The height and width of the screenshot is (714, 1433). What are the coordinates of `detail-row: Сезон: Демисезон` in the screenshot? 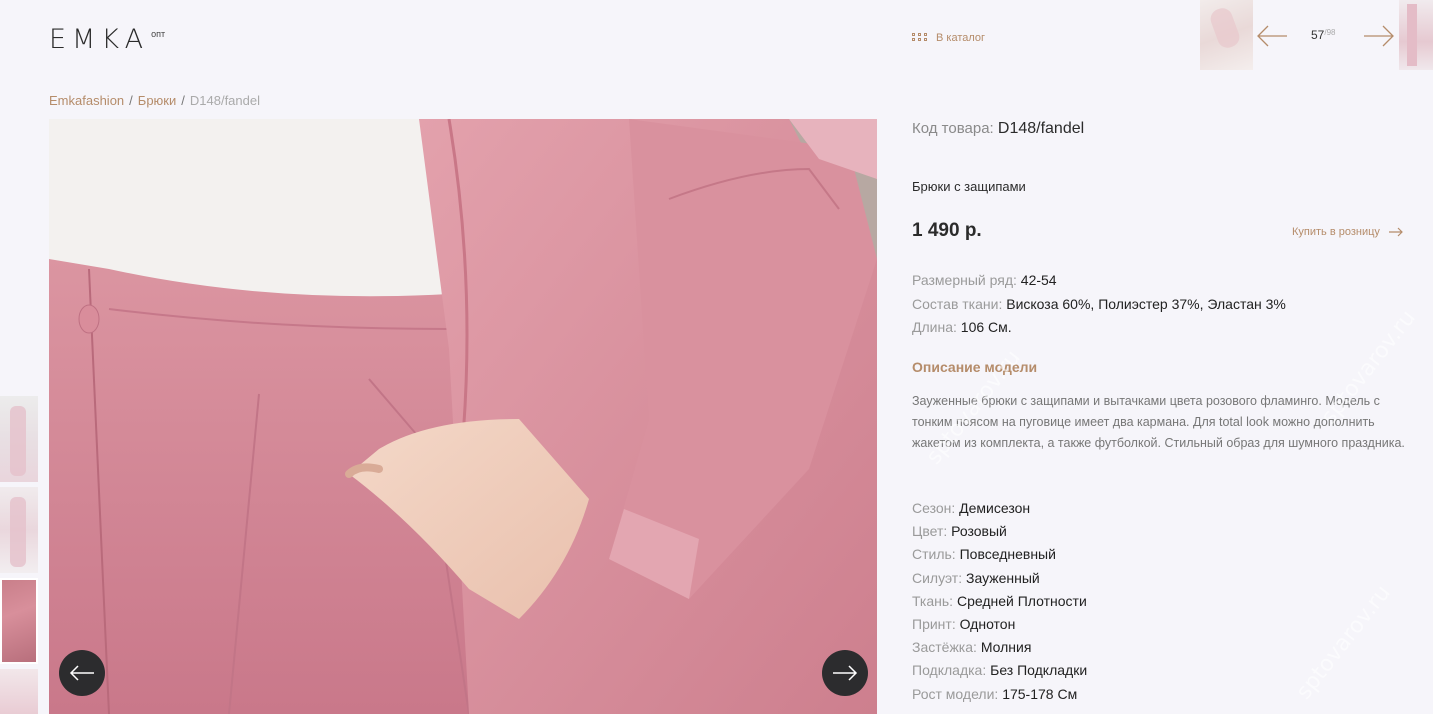 It's located at (999, 508).